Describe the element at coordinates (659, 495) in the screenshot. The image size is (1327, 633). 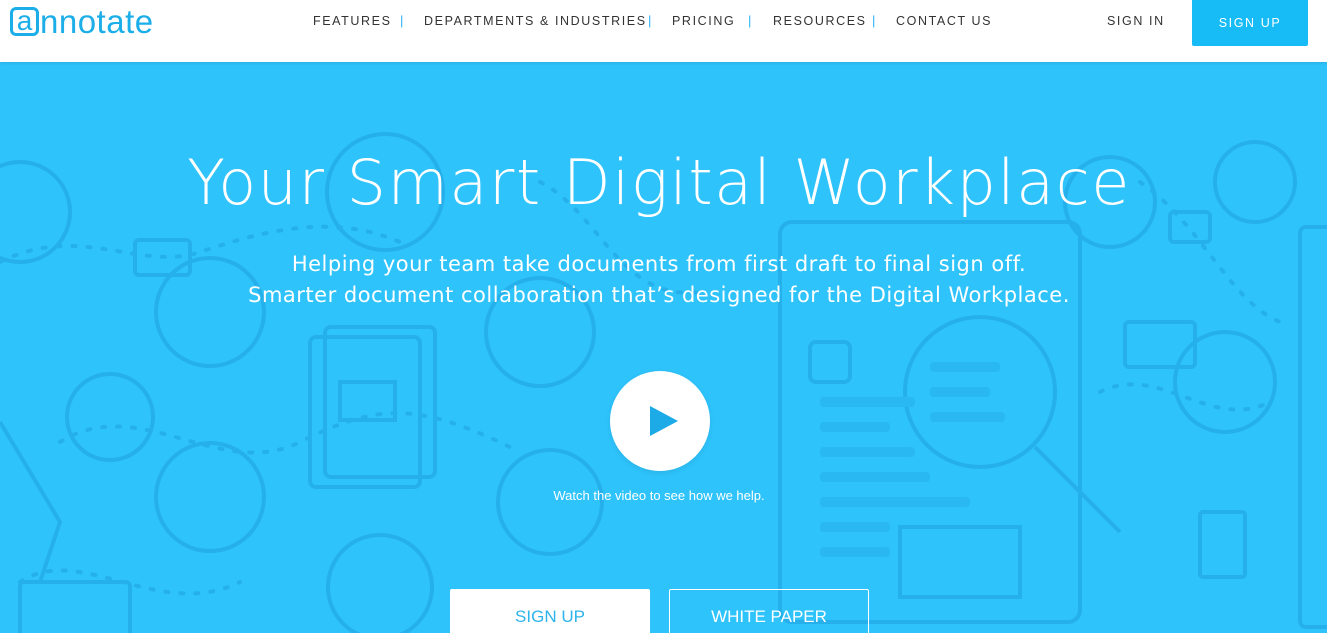
I see `watch-video-caption: Watch the video to see how we help.` at that location.